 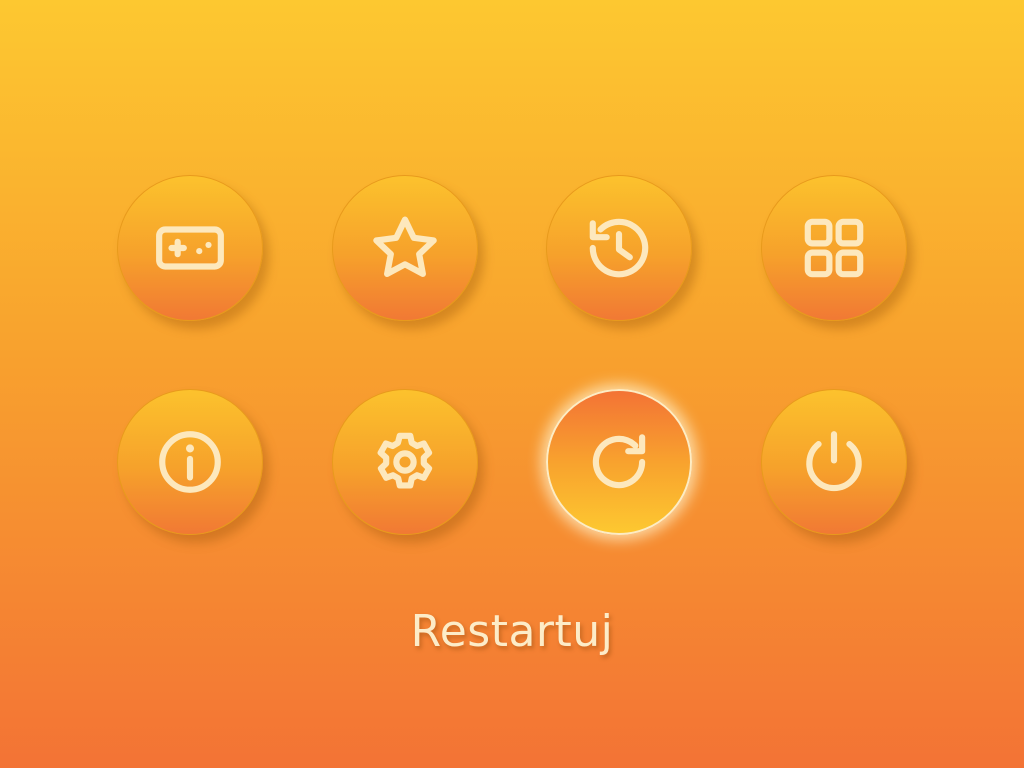 I want to click on power-button, so click(x=834, y=462).